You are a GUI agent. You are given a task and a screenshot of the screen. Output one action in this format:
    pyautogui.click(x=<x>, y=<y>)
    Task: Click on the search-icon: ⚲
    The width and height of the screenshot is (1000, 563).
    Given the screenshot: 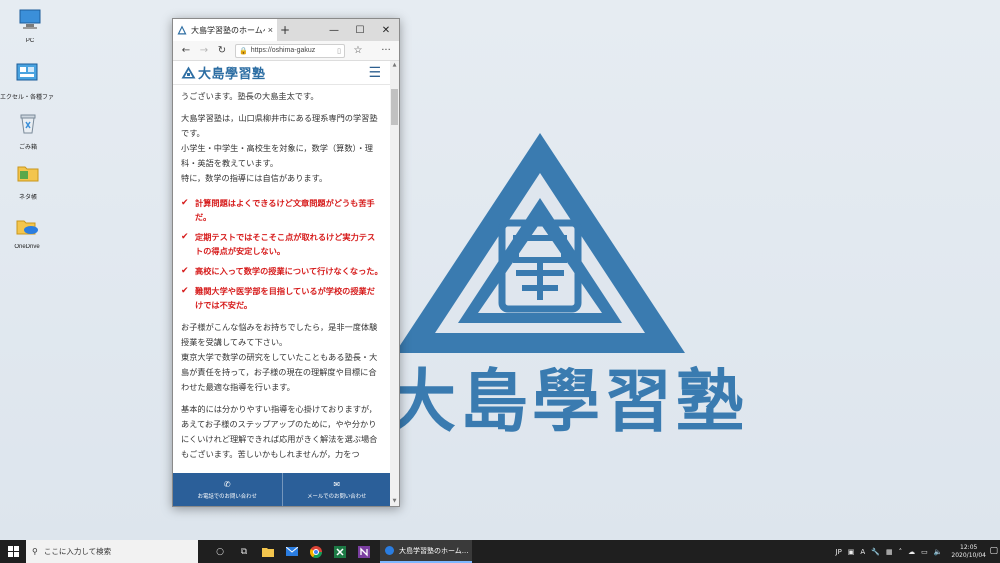 What is the action you would take?
    pyautogui.click(x=35, y=551)
    